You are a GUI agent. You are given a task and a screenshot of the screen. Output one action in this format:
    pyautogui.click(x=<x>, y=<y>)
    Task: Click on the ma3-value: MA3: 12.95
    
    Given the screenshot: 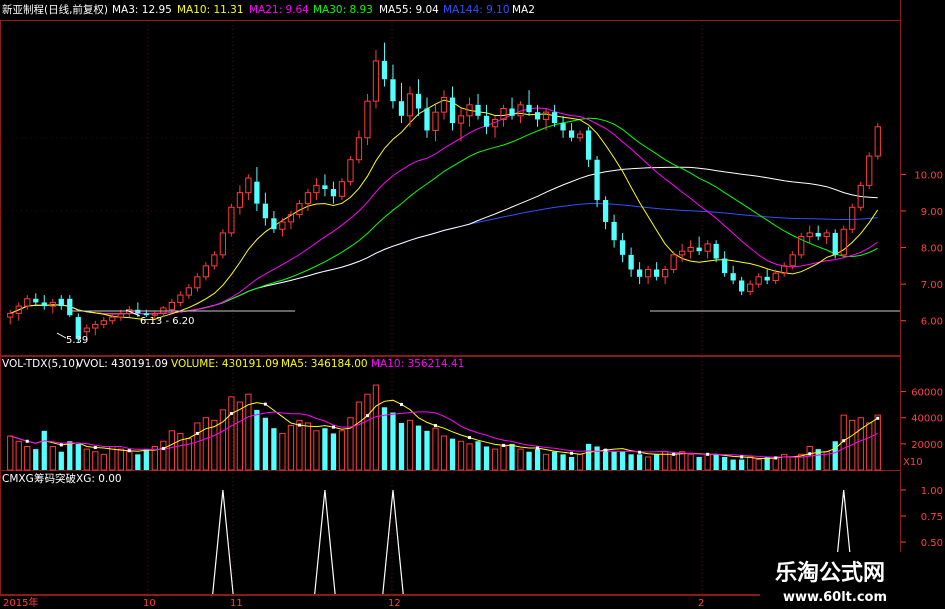 What is the action you would take?
    pyautogui.click(x=142, y=10)
    